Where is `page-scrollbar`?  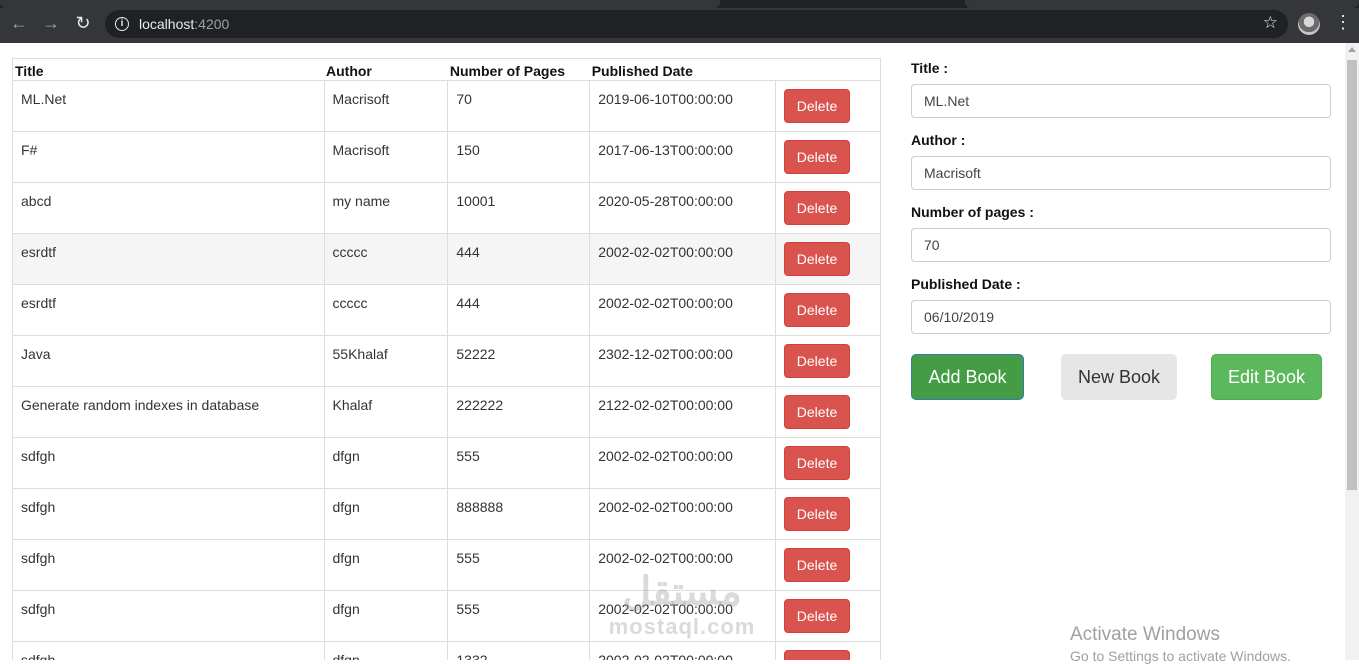 page-scrollbar is located at coordinates (1352, 351).